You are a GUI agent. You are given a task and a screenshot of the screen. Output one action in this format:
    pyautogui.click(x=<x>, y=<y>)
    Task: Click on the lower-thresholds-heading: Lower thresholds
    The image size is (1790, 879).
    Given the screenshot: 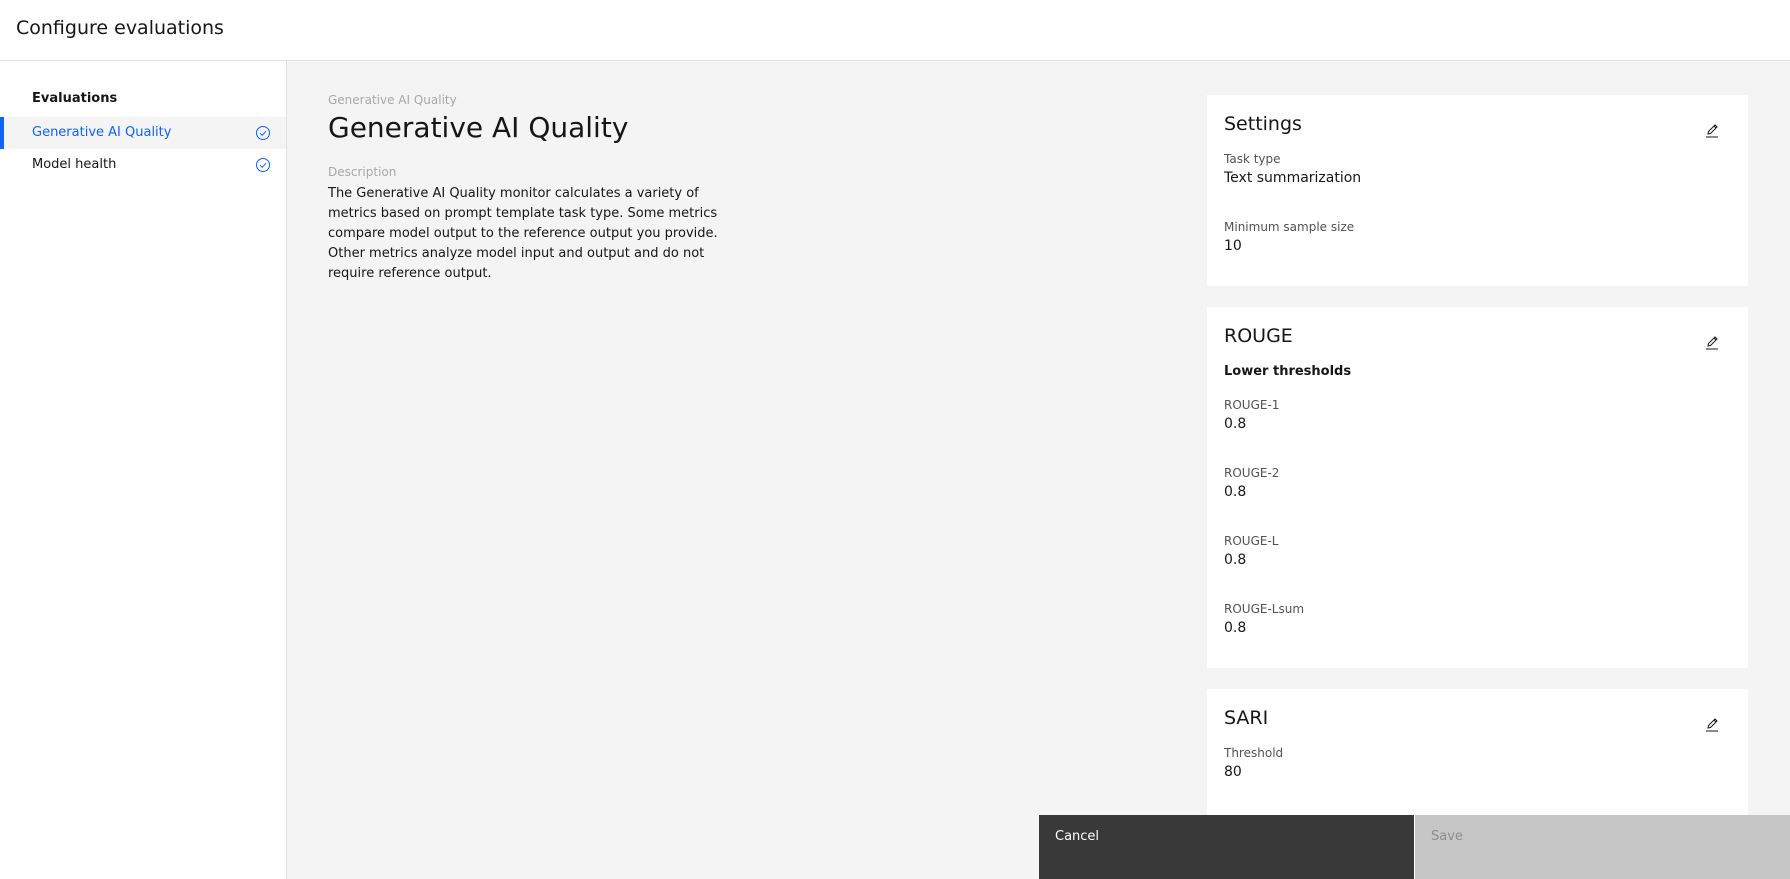 What is the action you would take?
    pyautogui.click(x=1288, y=371)
    